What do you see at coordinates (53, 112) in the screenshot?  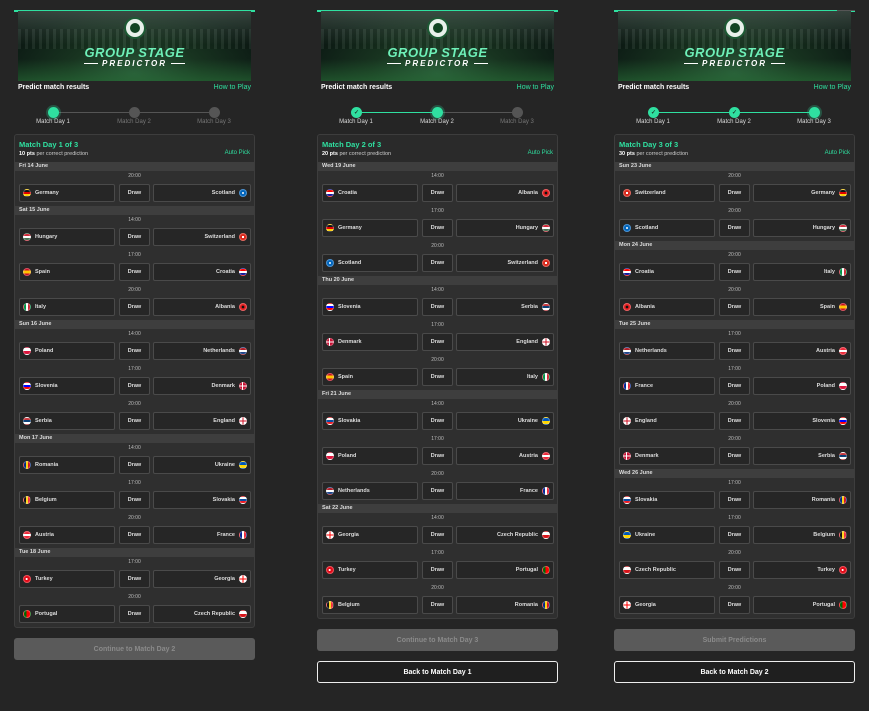 I see `step-1-indicator` at bounding box center [53, 112].